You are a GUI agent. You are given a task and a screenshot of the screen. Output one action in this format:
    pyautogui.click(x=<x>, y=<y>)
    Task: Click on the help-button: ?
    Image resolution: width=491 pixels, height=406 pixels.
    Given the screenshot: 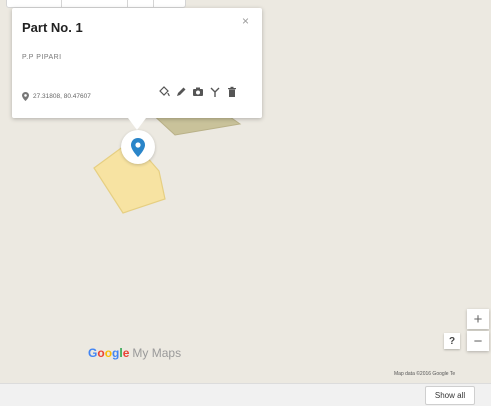 What is the action you would take?
    pyautogui.click(x=452, y=341)
    